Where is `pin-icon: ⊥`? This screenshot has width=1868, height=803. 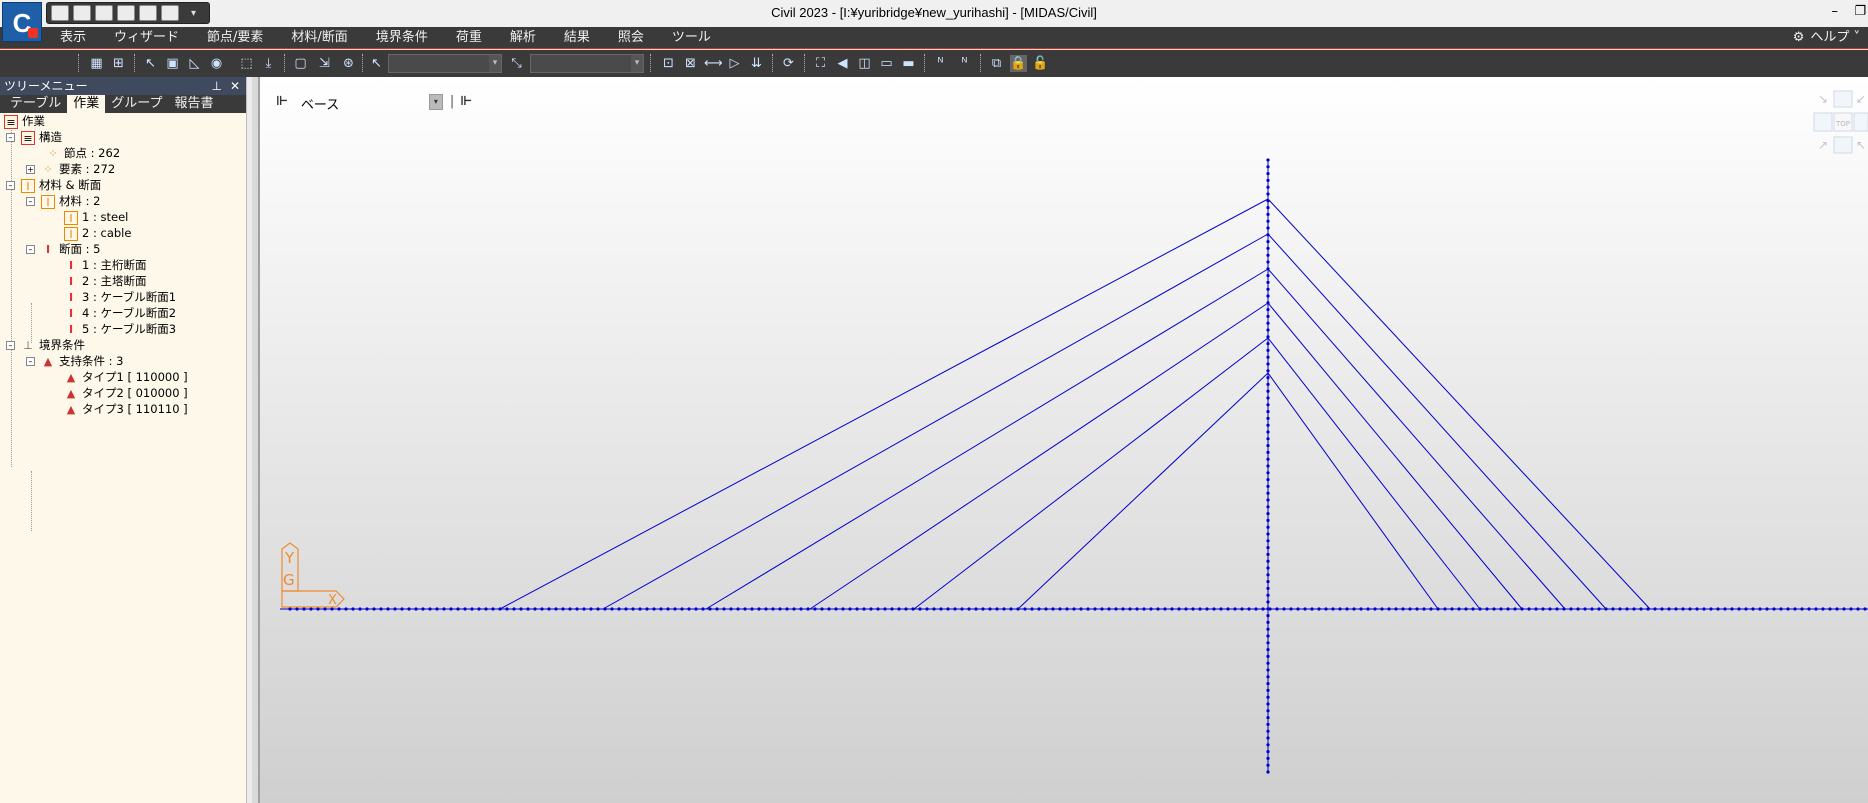
pin-icon: ⊥ is located at coordinates (217, 86).